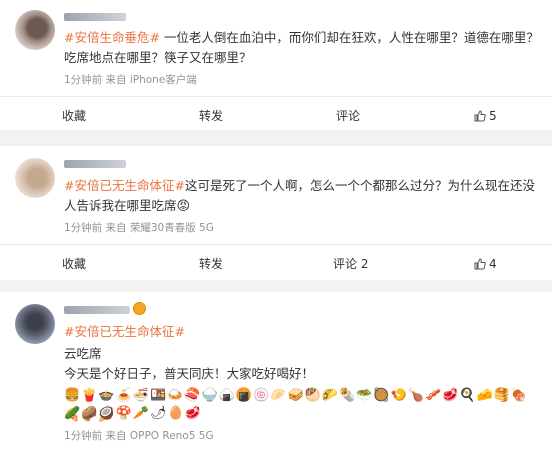  What do you see at coordinates (106, 395) in the screenshot?
I see `food-emoji-icon: 🍲` at bounding box center [106, 395].